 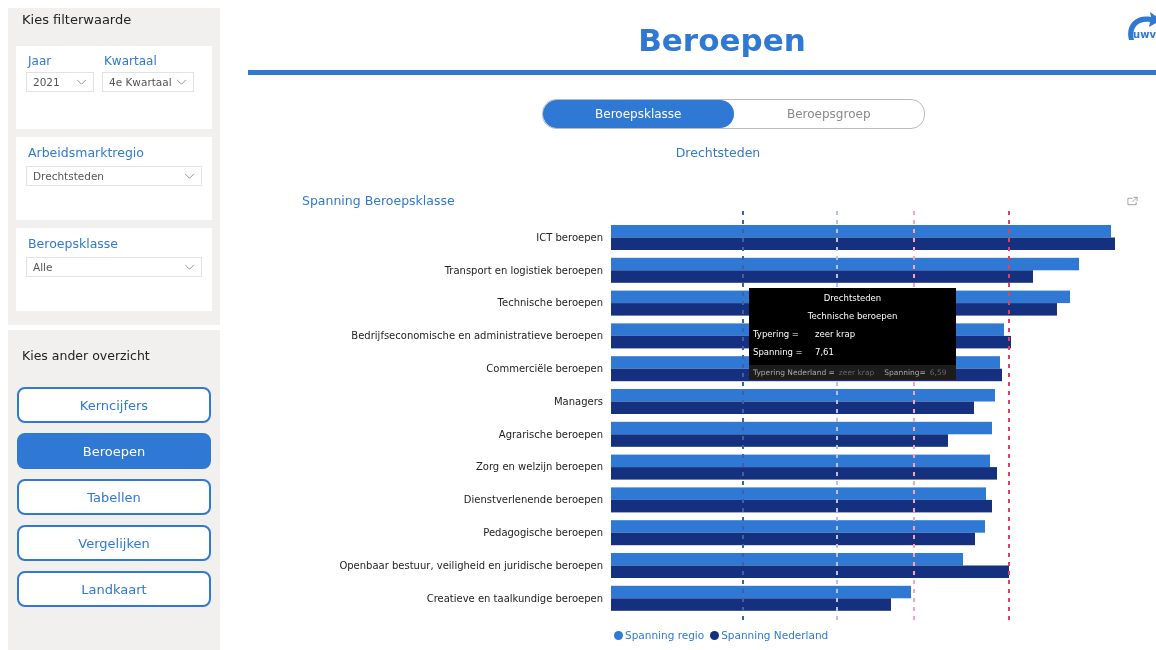 I want to click on category-label: Commerciële beroepen, so click(x=544, y=369).